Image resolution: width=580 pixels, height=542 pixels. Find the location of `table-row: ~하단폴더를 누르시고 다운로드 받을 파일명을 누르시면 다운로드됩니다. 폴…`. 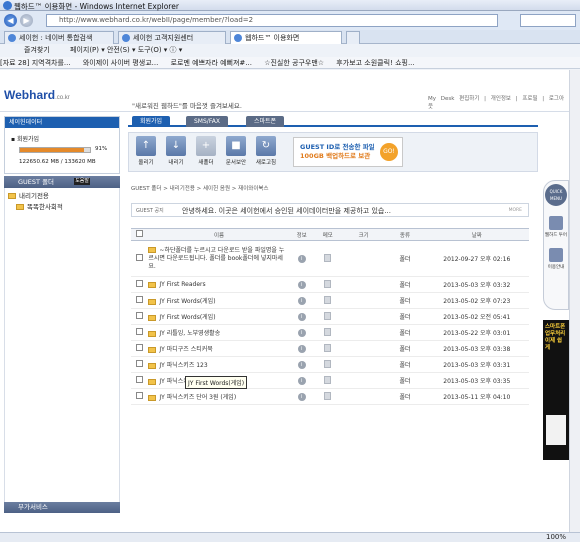

table-row: ~하단폴더를 누르시고 다운로드 받을 파일명을 누르시면 다운로드됩니다. 폴… is located at coordinates (330, 258).